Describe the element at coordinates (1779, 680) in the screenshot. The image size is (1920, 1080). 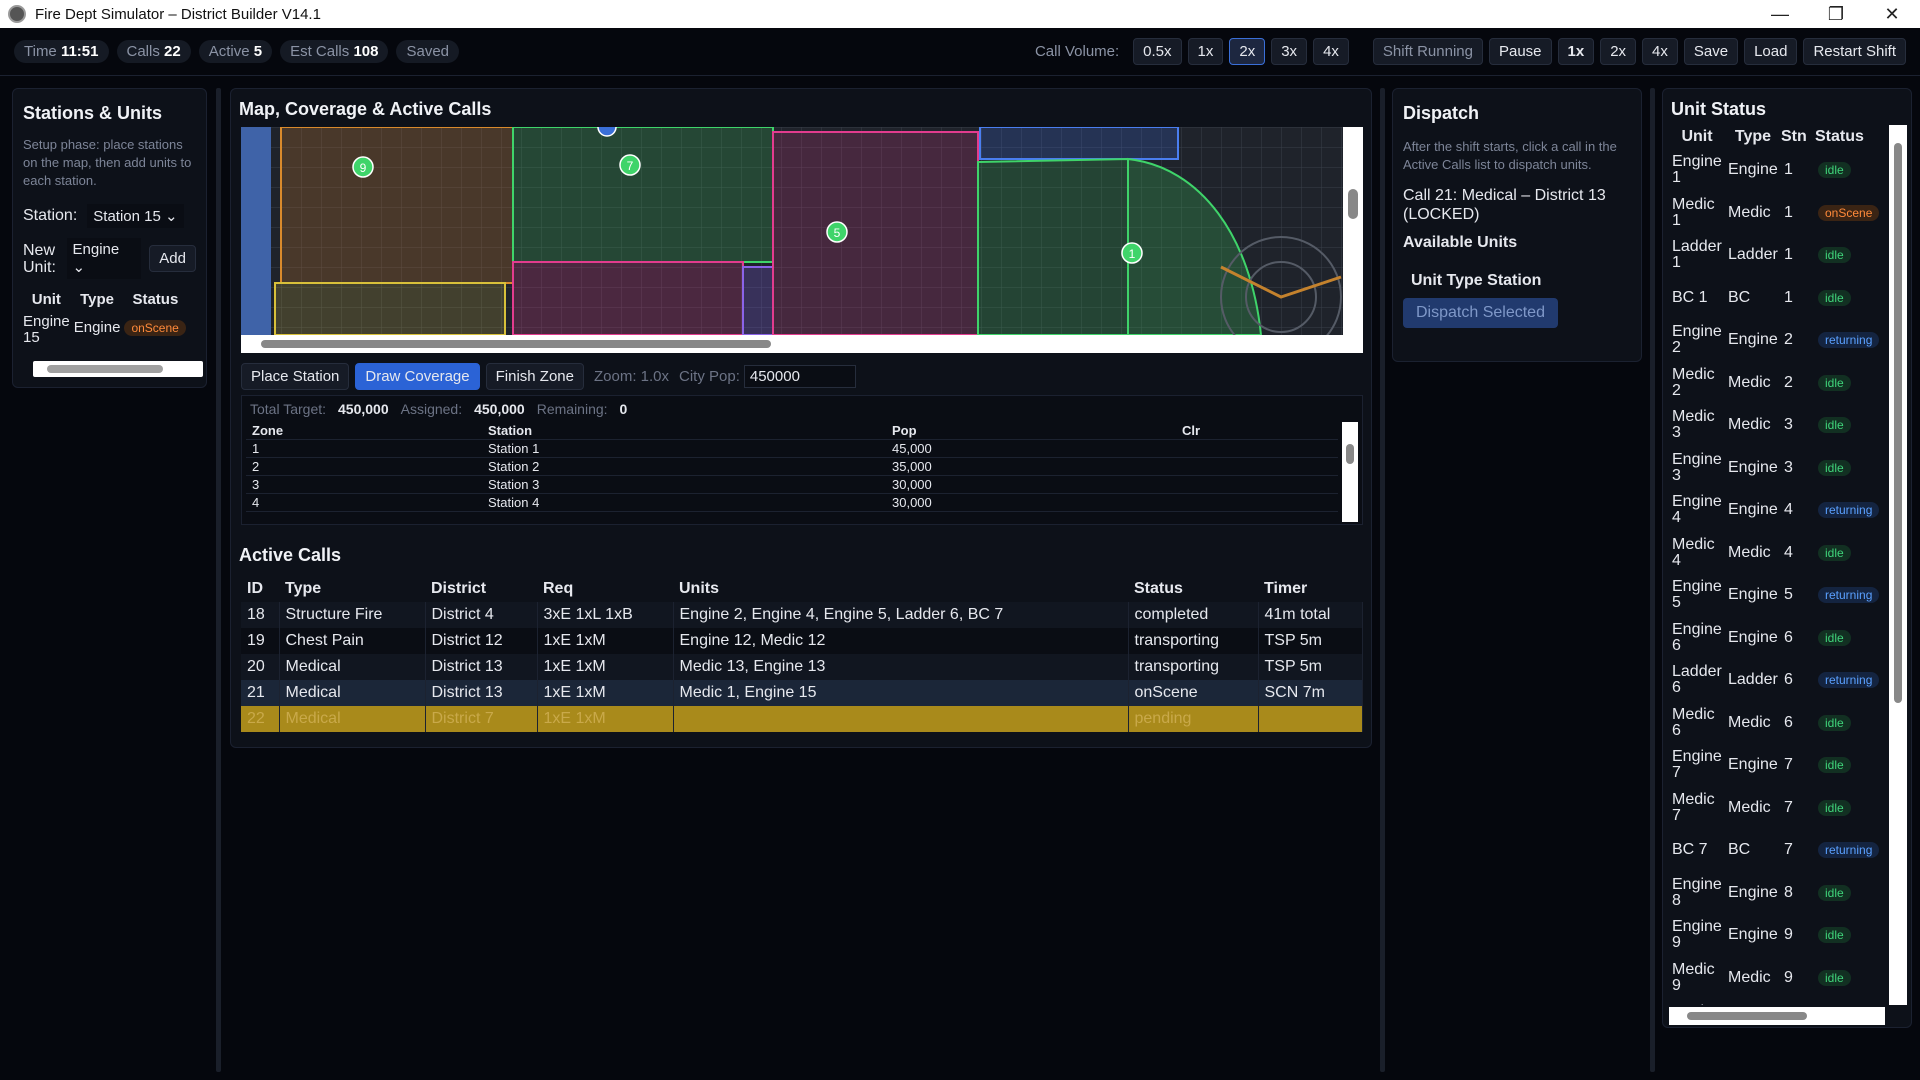
I see `unit-status-row: Ladder 6 Ladder 6 returning` at that location.